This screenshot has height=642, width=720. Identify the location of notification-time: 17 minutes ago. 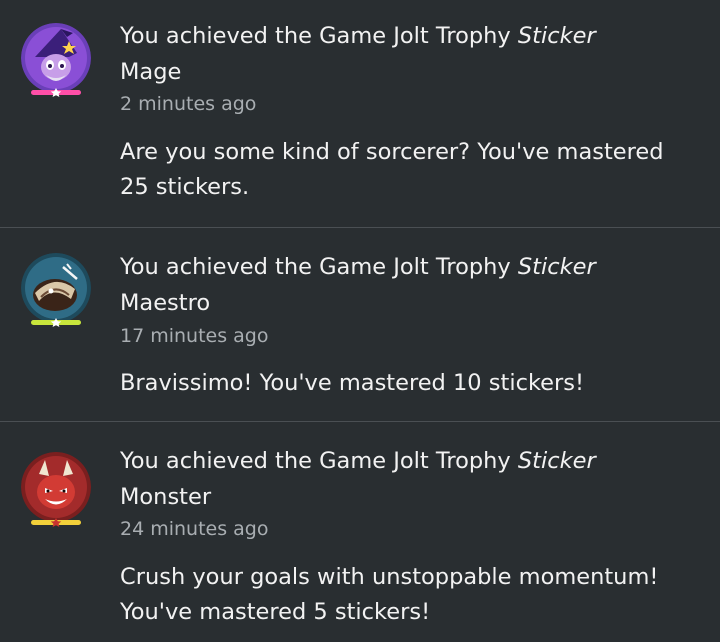
(194, 336).